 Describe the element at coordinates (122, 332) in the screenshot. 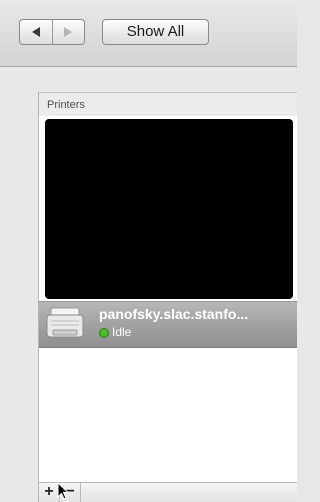

I see `printer-status: Idle` at that location.